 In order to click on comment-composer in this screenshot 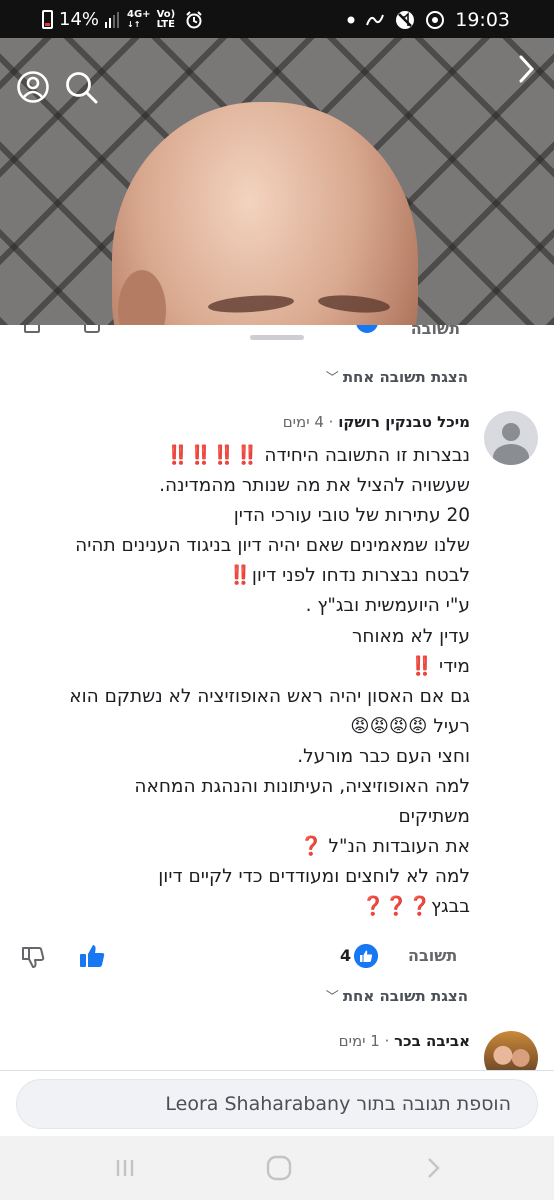, I will do `click(277, 1103)`.